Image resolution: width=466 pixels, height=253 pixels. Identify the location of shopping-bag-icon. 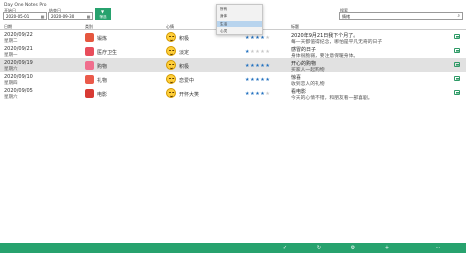
(89, 65).